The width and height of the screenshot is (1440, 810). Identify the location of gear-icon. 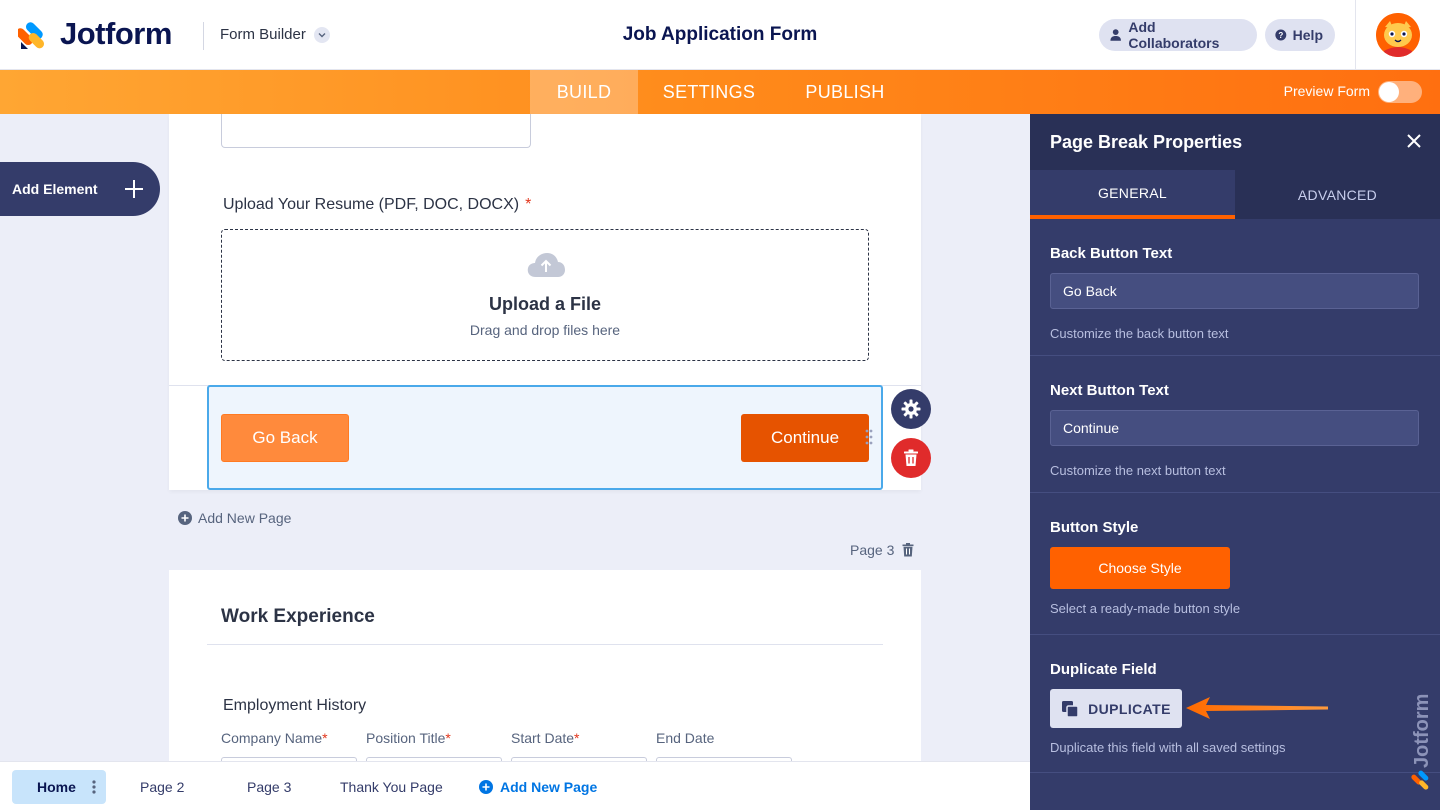
(911, 409).